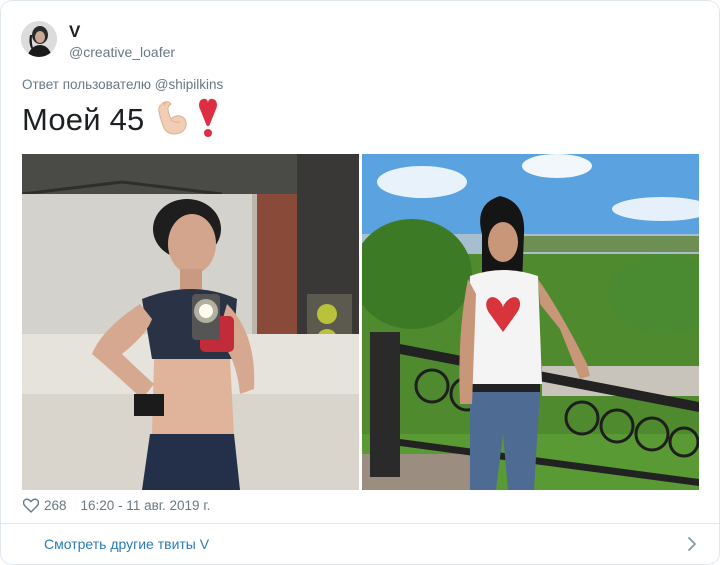  I want to click on like-count: 268, so click(55, 505).